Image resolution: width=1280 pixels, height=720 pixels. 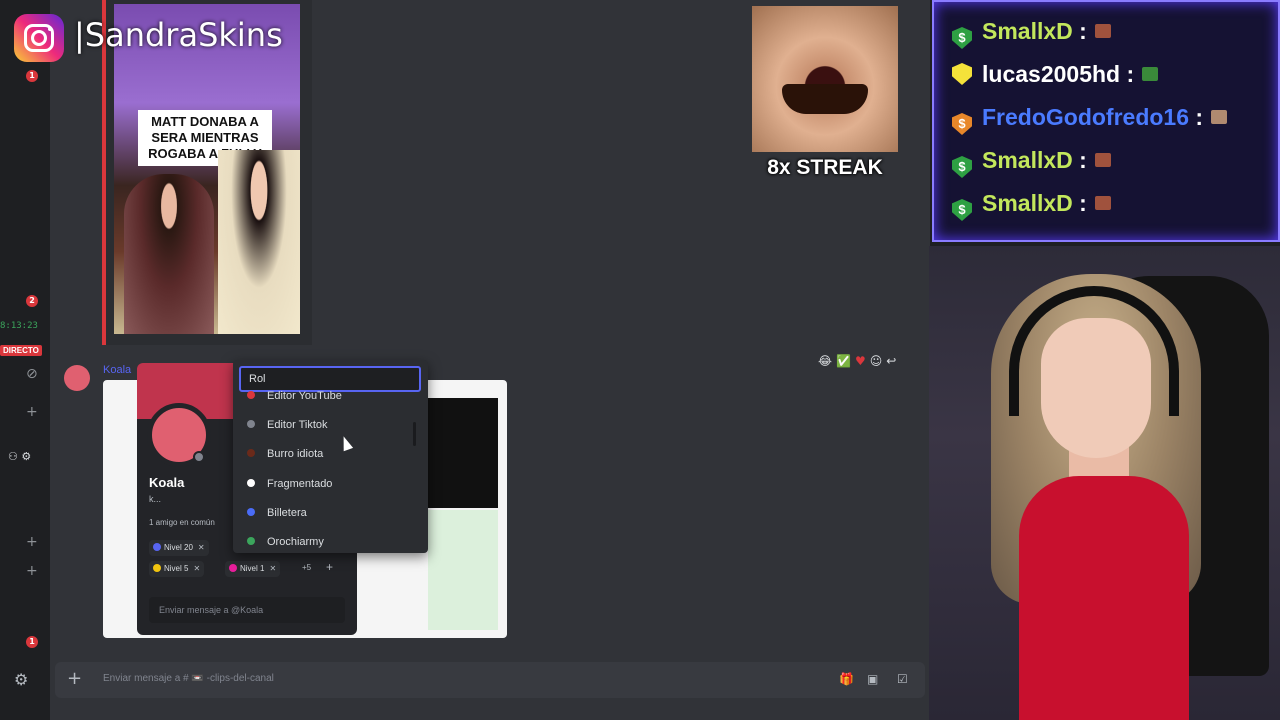 I want to click on stream-clock: 8:13:23, so click(x=19, y=326).